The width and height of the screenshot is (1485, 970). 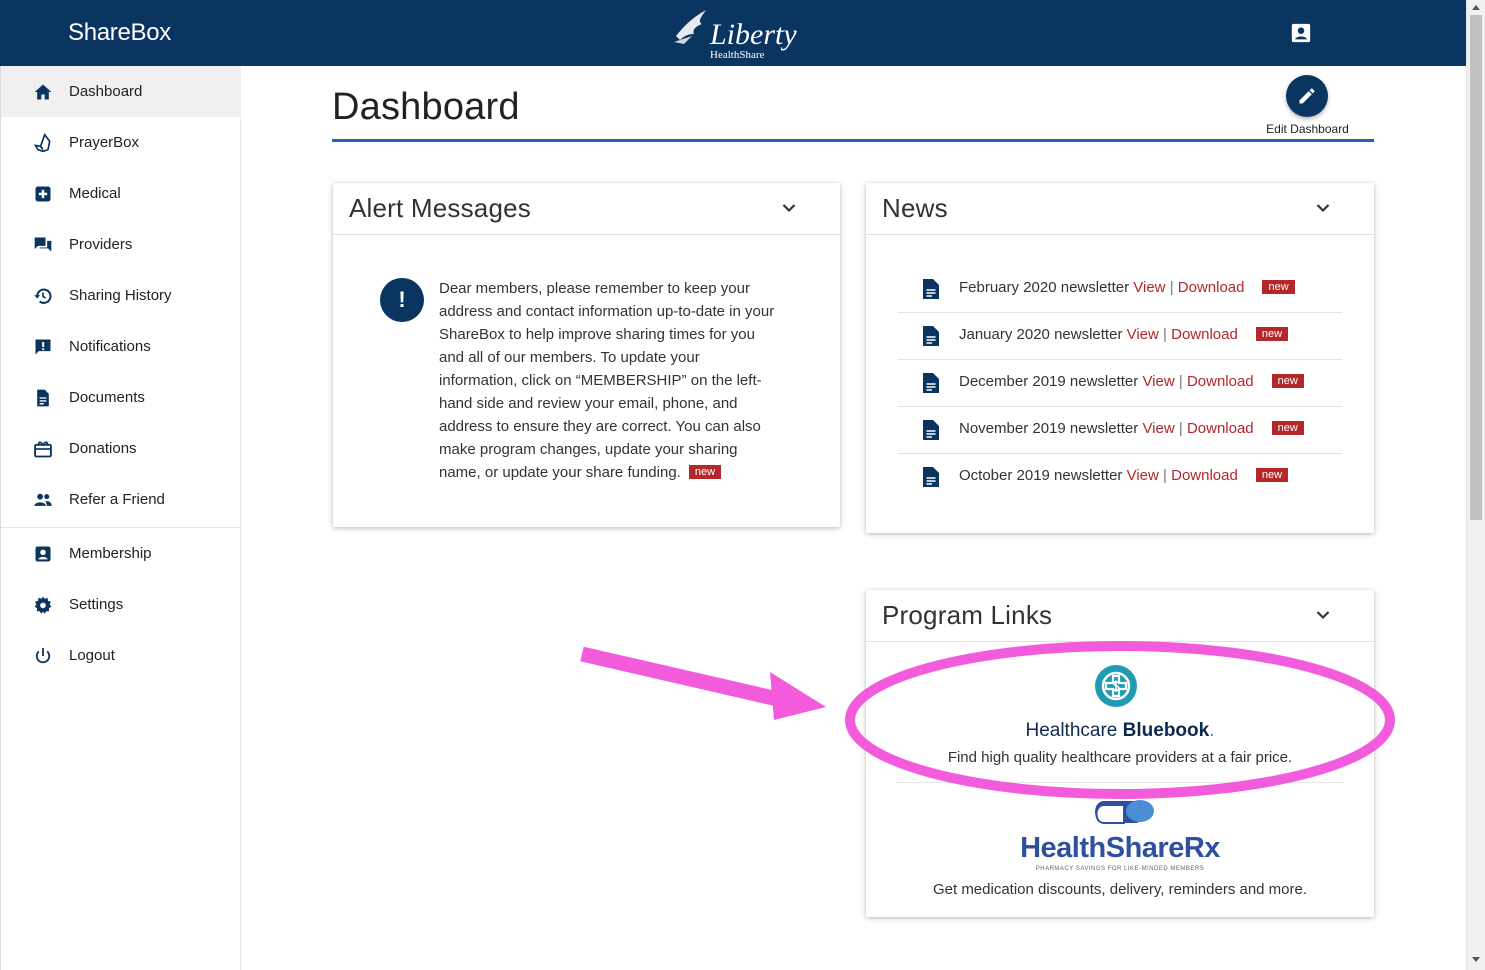 I want to click on sidebar-item-dashboard: Dashboard, so click(x=121, y=91).